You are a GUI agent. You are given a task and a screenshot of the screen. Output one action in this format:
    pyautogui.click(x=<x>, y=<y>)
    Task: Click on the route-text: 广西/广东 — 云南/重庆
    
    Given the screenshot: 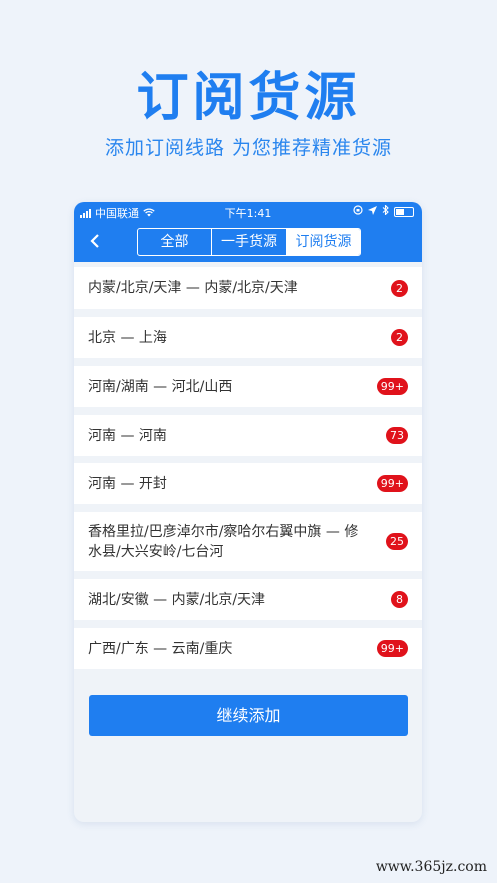 What is the action you would take?
    pyautogui.click(x=160, y=648)
    